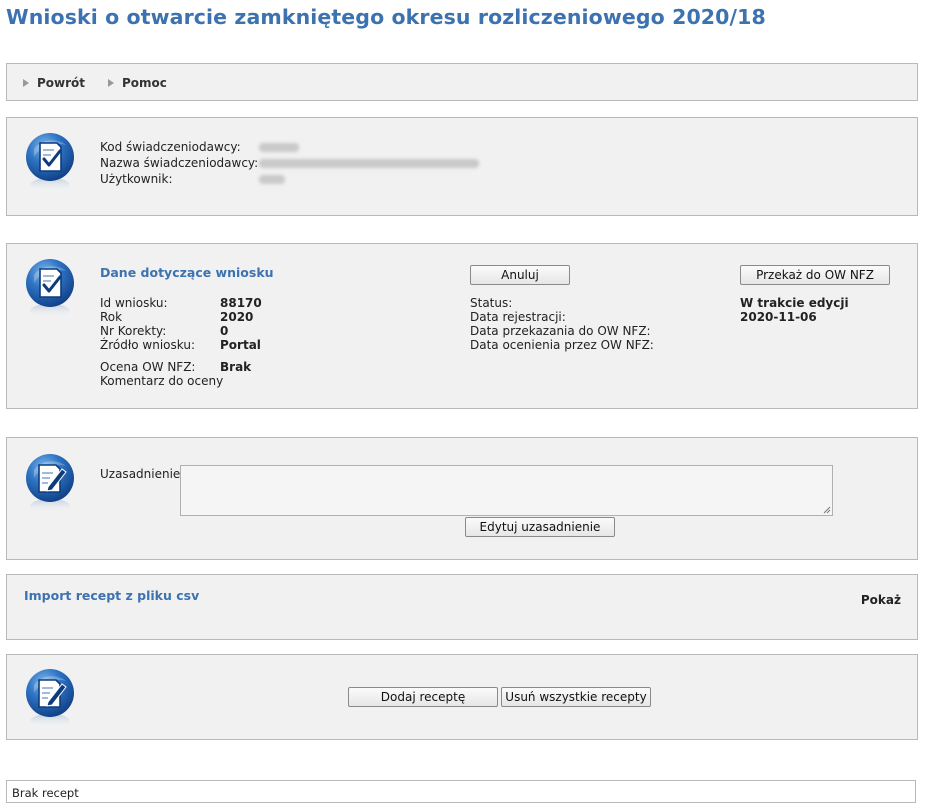 The width and height of the screenshot is (925, 812). What do you see at coordinates (540, 527) in the screenshot?
I see `edit-justification-button: Edytuj uzasadnienie` at bounding box center [540, 527].